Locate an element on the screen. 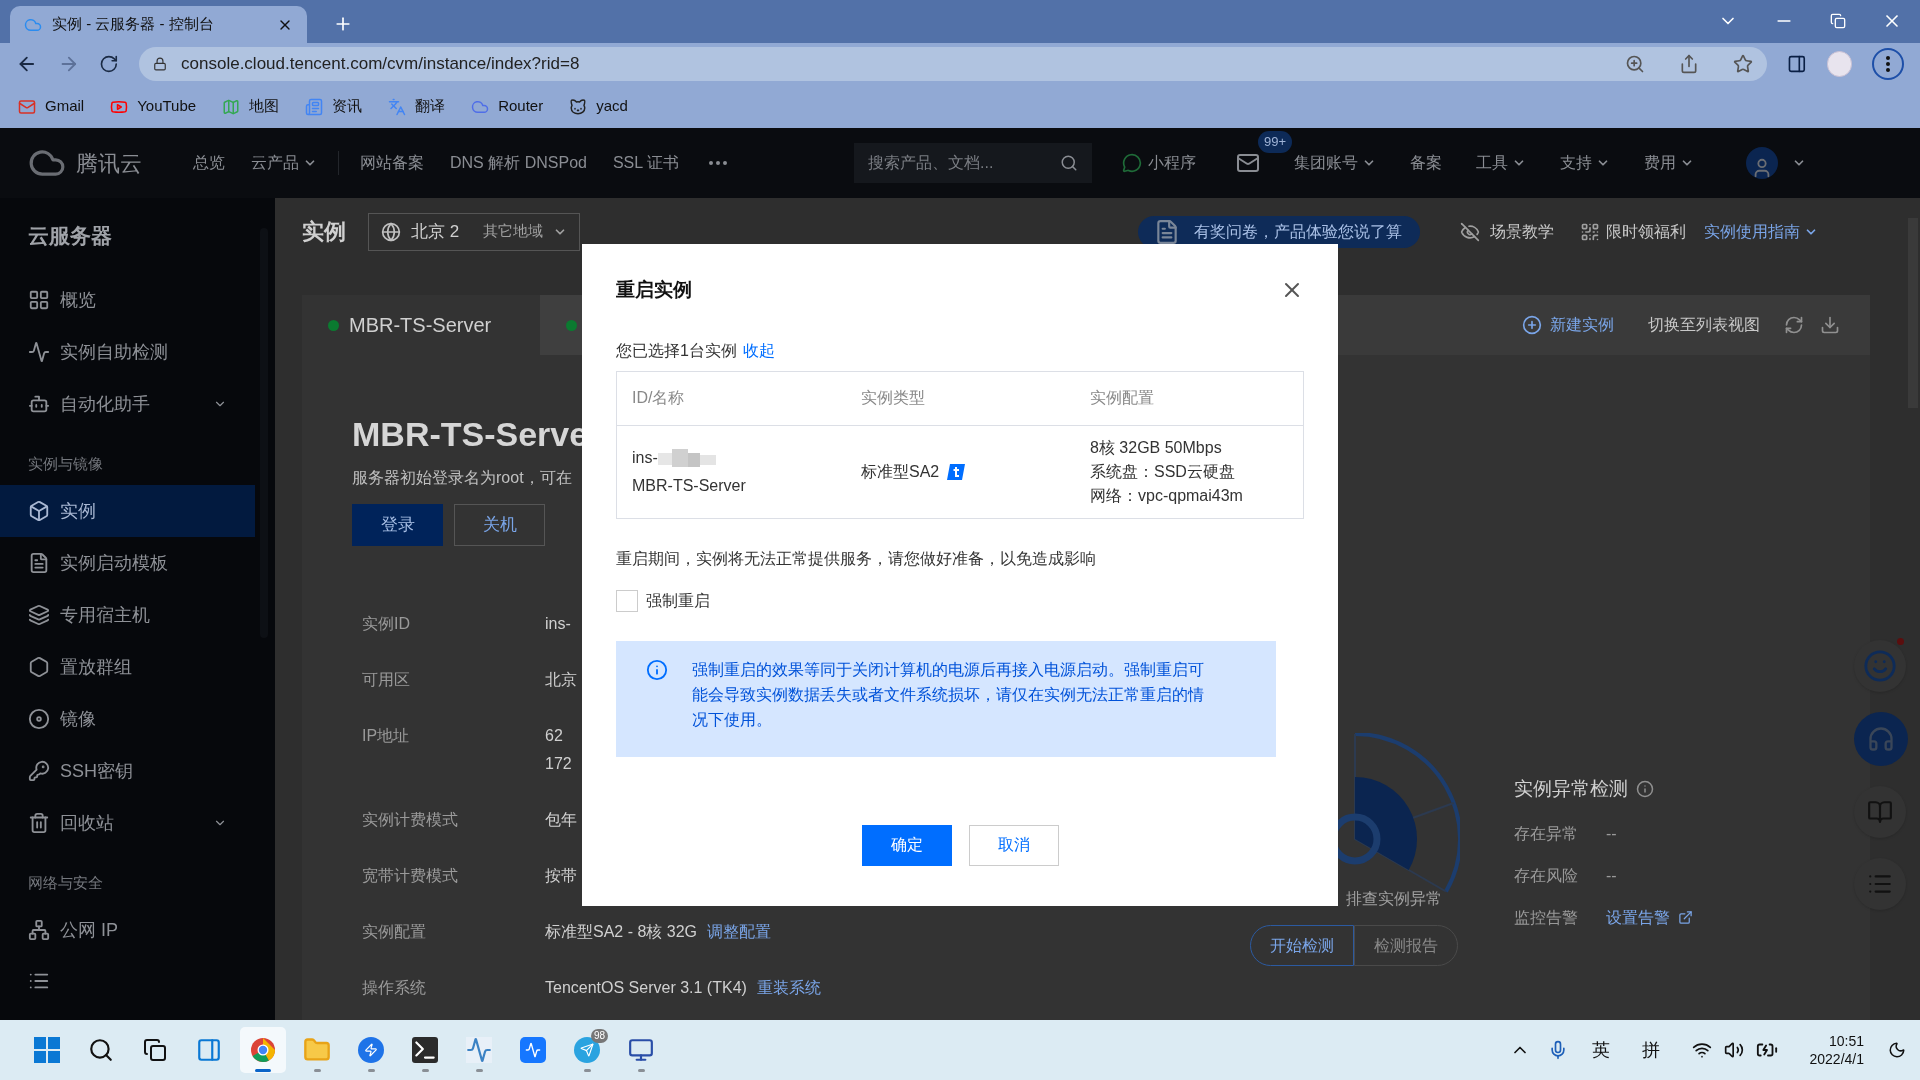  remote-desktop-icon is located at coordinates (641, 1050).